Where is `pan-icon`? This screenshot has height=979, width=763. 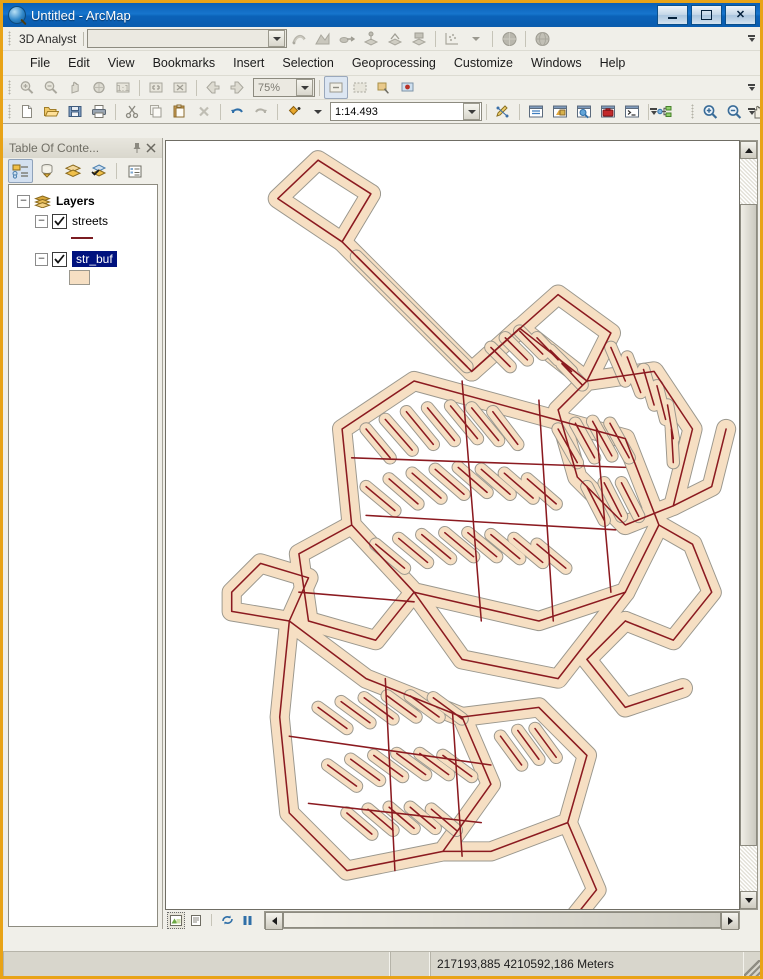
pan-icon is located at coordinates (75, 87).